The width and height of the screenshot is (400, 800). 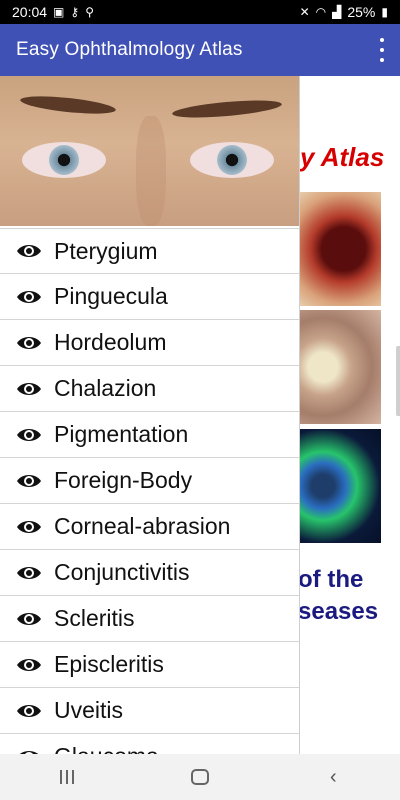 I want to click on status-right: ✕ ◠ ▟ 25% ▮, so click(x=344, y=12).